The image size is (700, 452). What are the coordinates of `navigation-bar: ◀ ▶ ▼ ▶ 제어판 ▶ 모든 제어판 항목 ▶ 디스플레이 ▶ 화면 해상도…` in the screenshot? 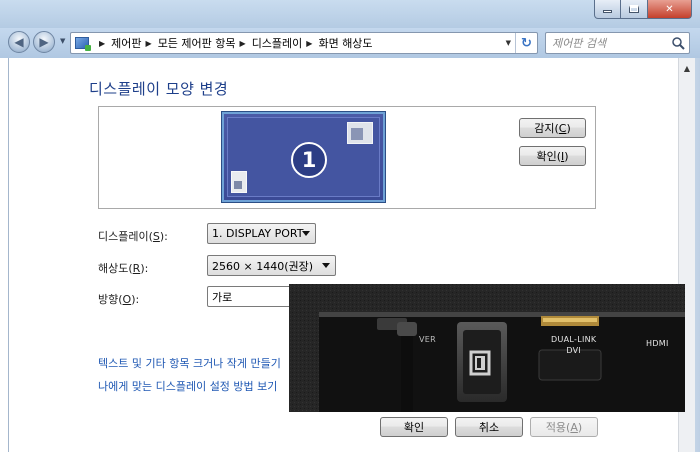 It's located at (350, 43).